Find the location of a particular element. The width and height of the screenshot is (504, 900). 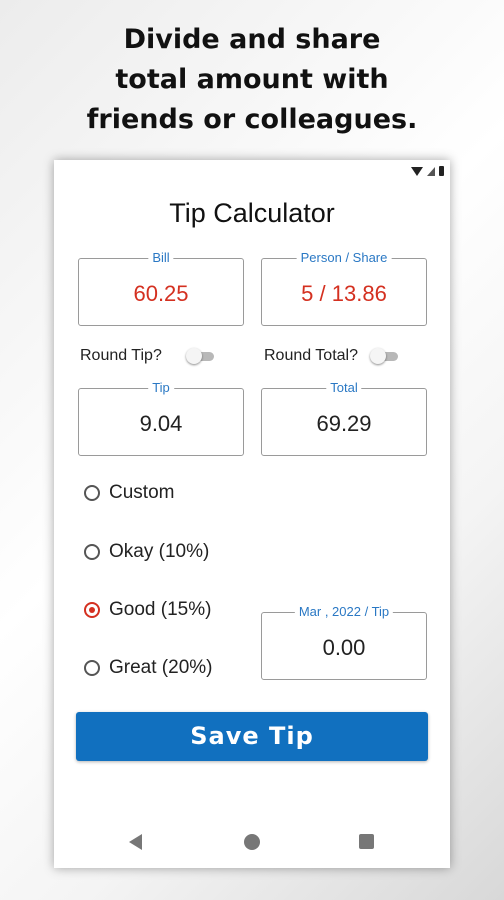

round-total-switch is located at coordinates (385, 356).